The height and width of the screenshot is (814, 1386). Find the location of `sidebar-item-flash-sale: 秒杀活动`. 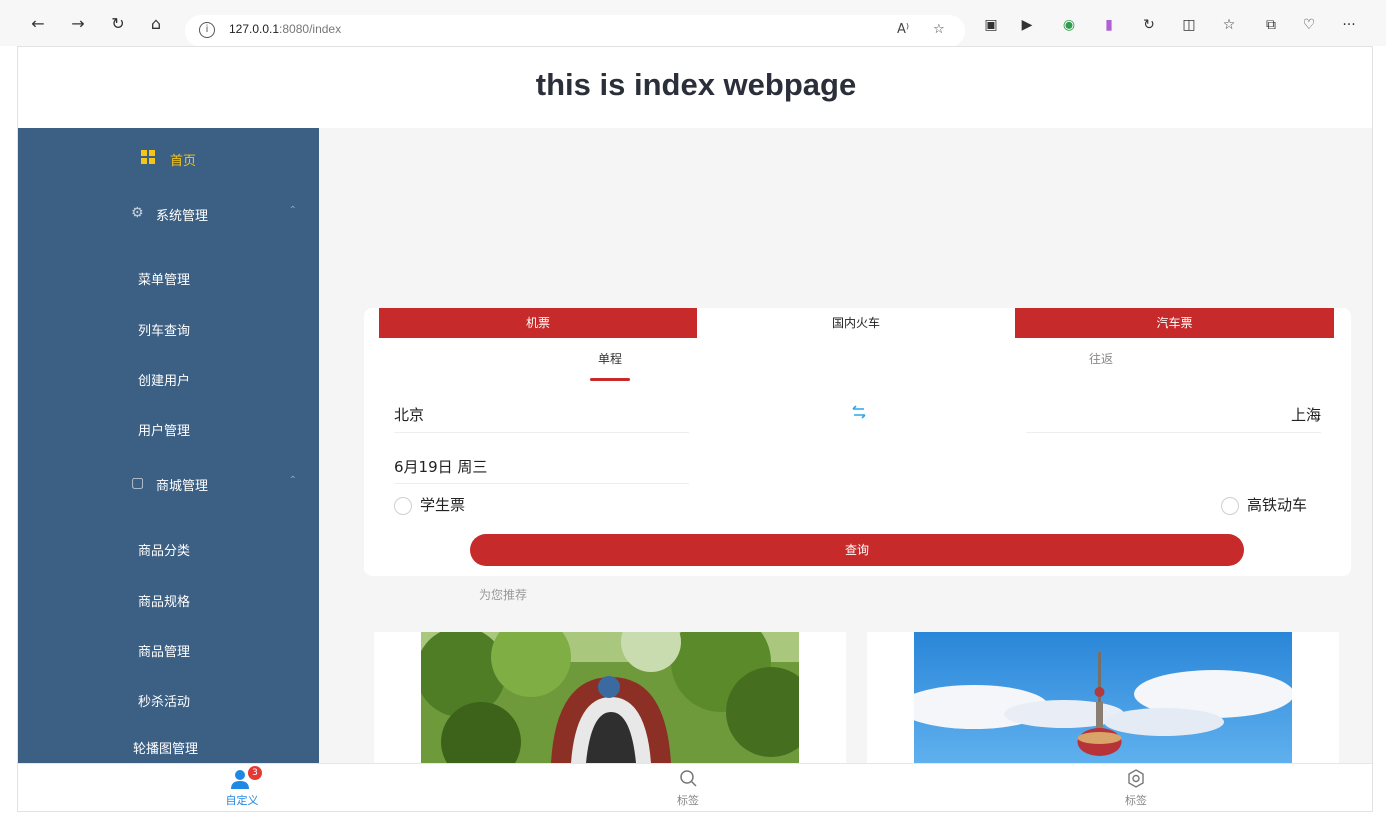

sidebar-item-flash-sale: 秒杀活动 is located at coordinates (168, 700).